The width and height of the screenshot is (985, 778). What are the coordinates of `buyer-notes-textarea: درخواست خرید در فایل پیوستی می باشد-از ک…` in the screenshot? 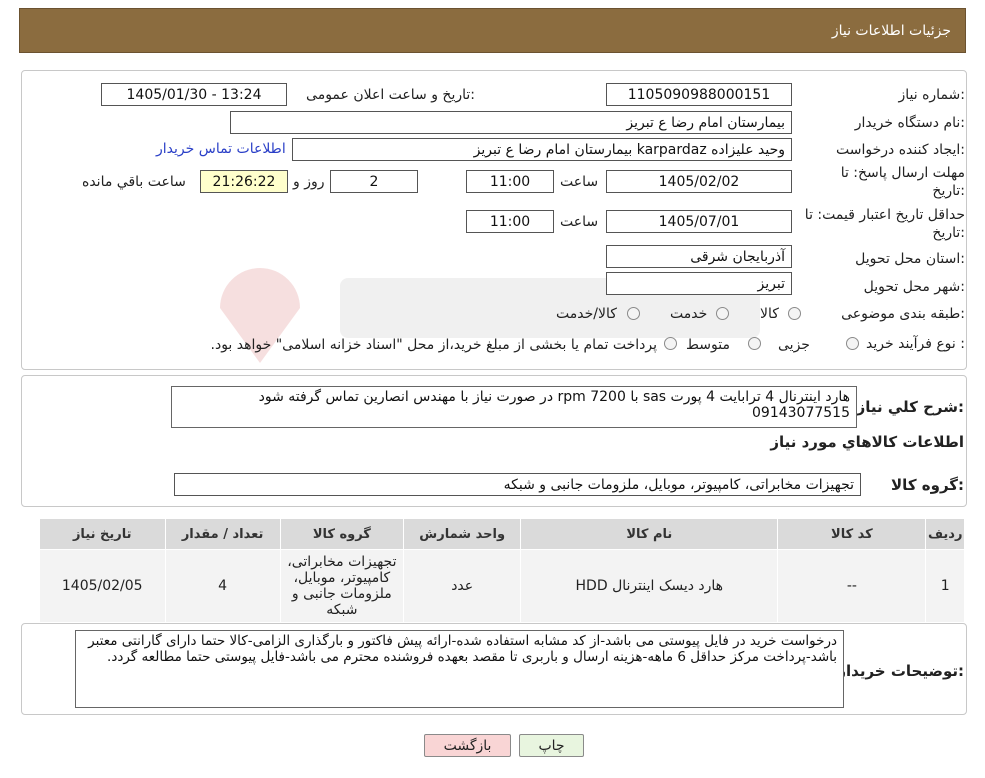 It's located at (459, 669).